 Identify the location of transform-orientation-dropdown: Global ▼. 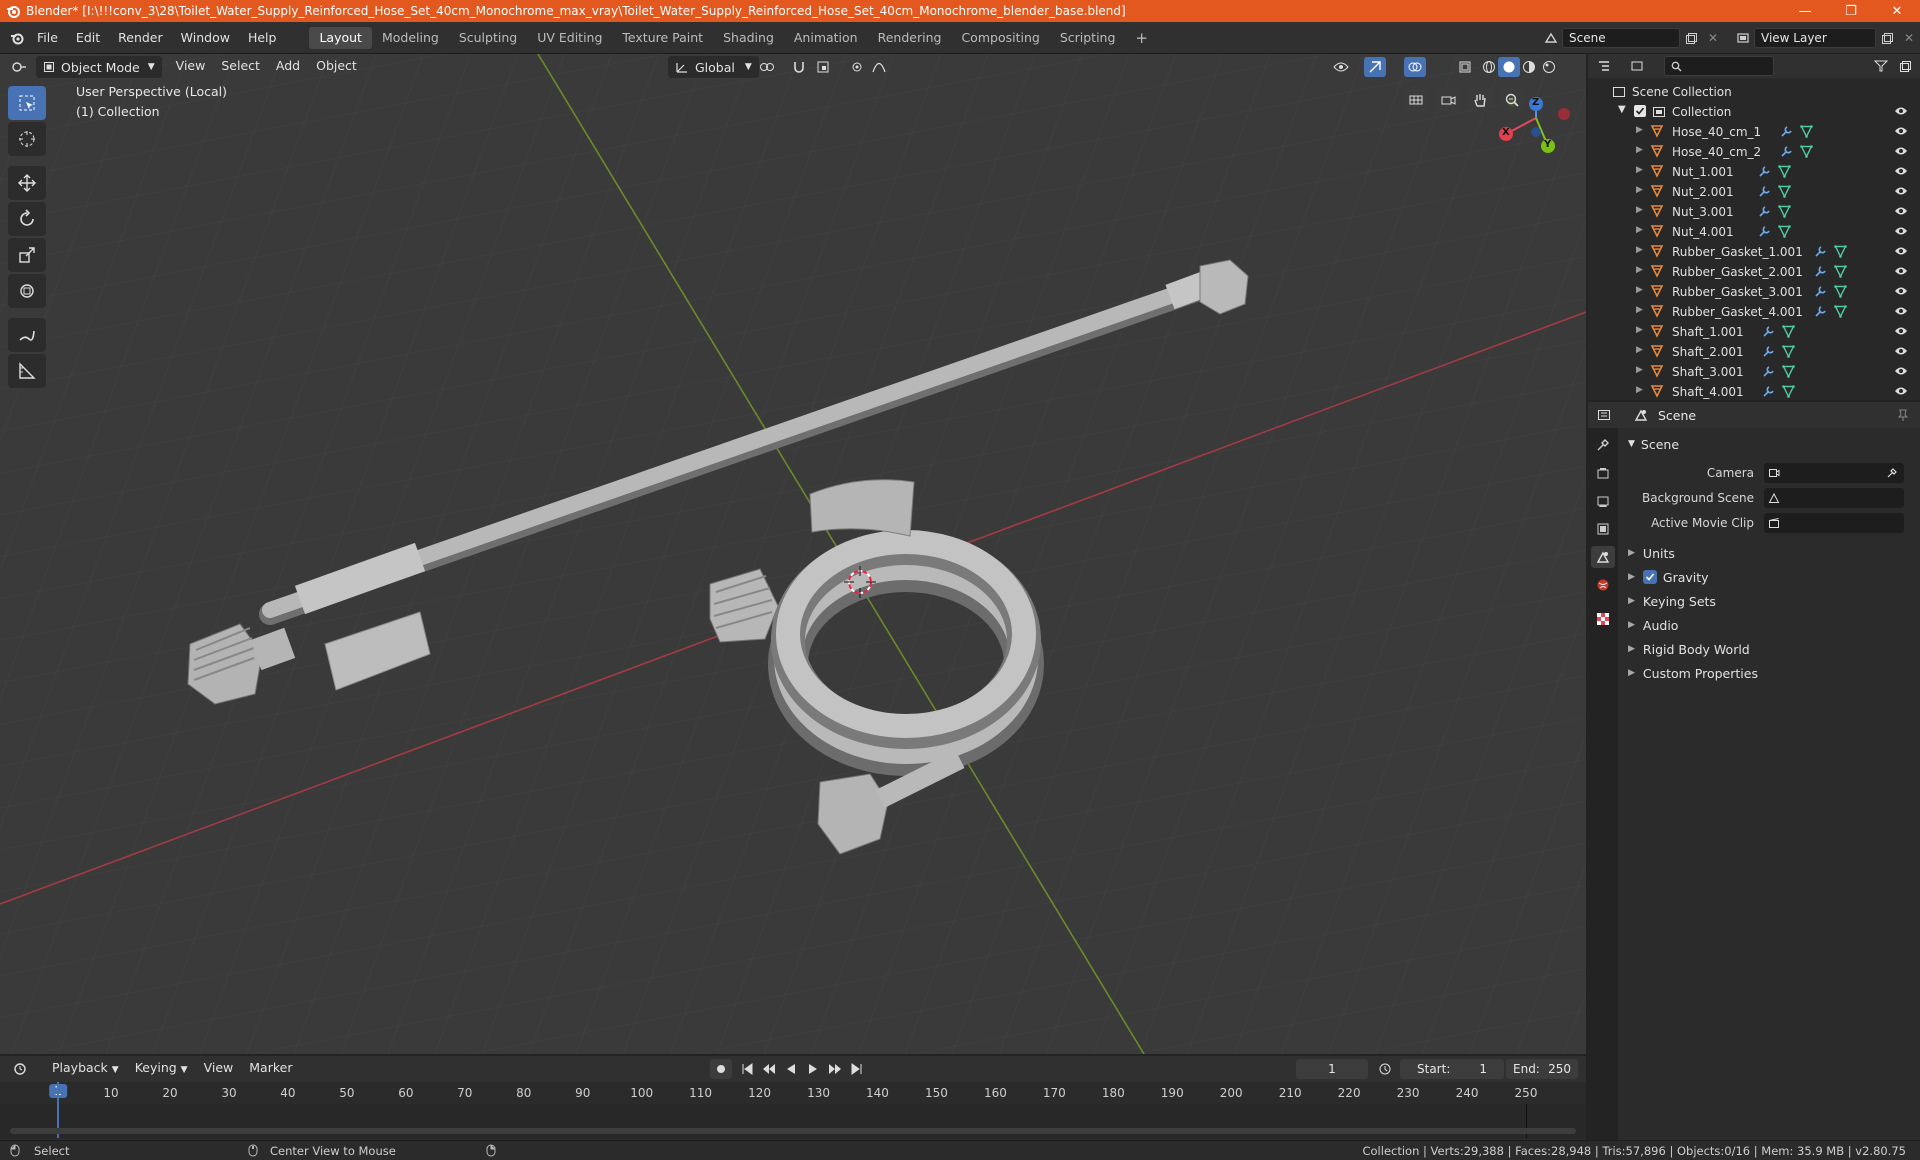
(713, 67).